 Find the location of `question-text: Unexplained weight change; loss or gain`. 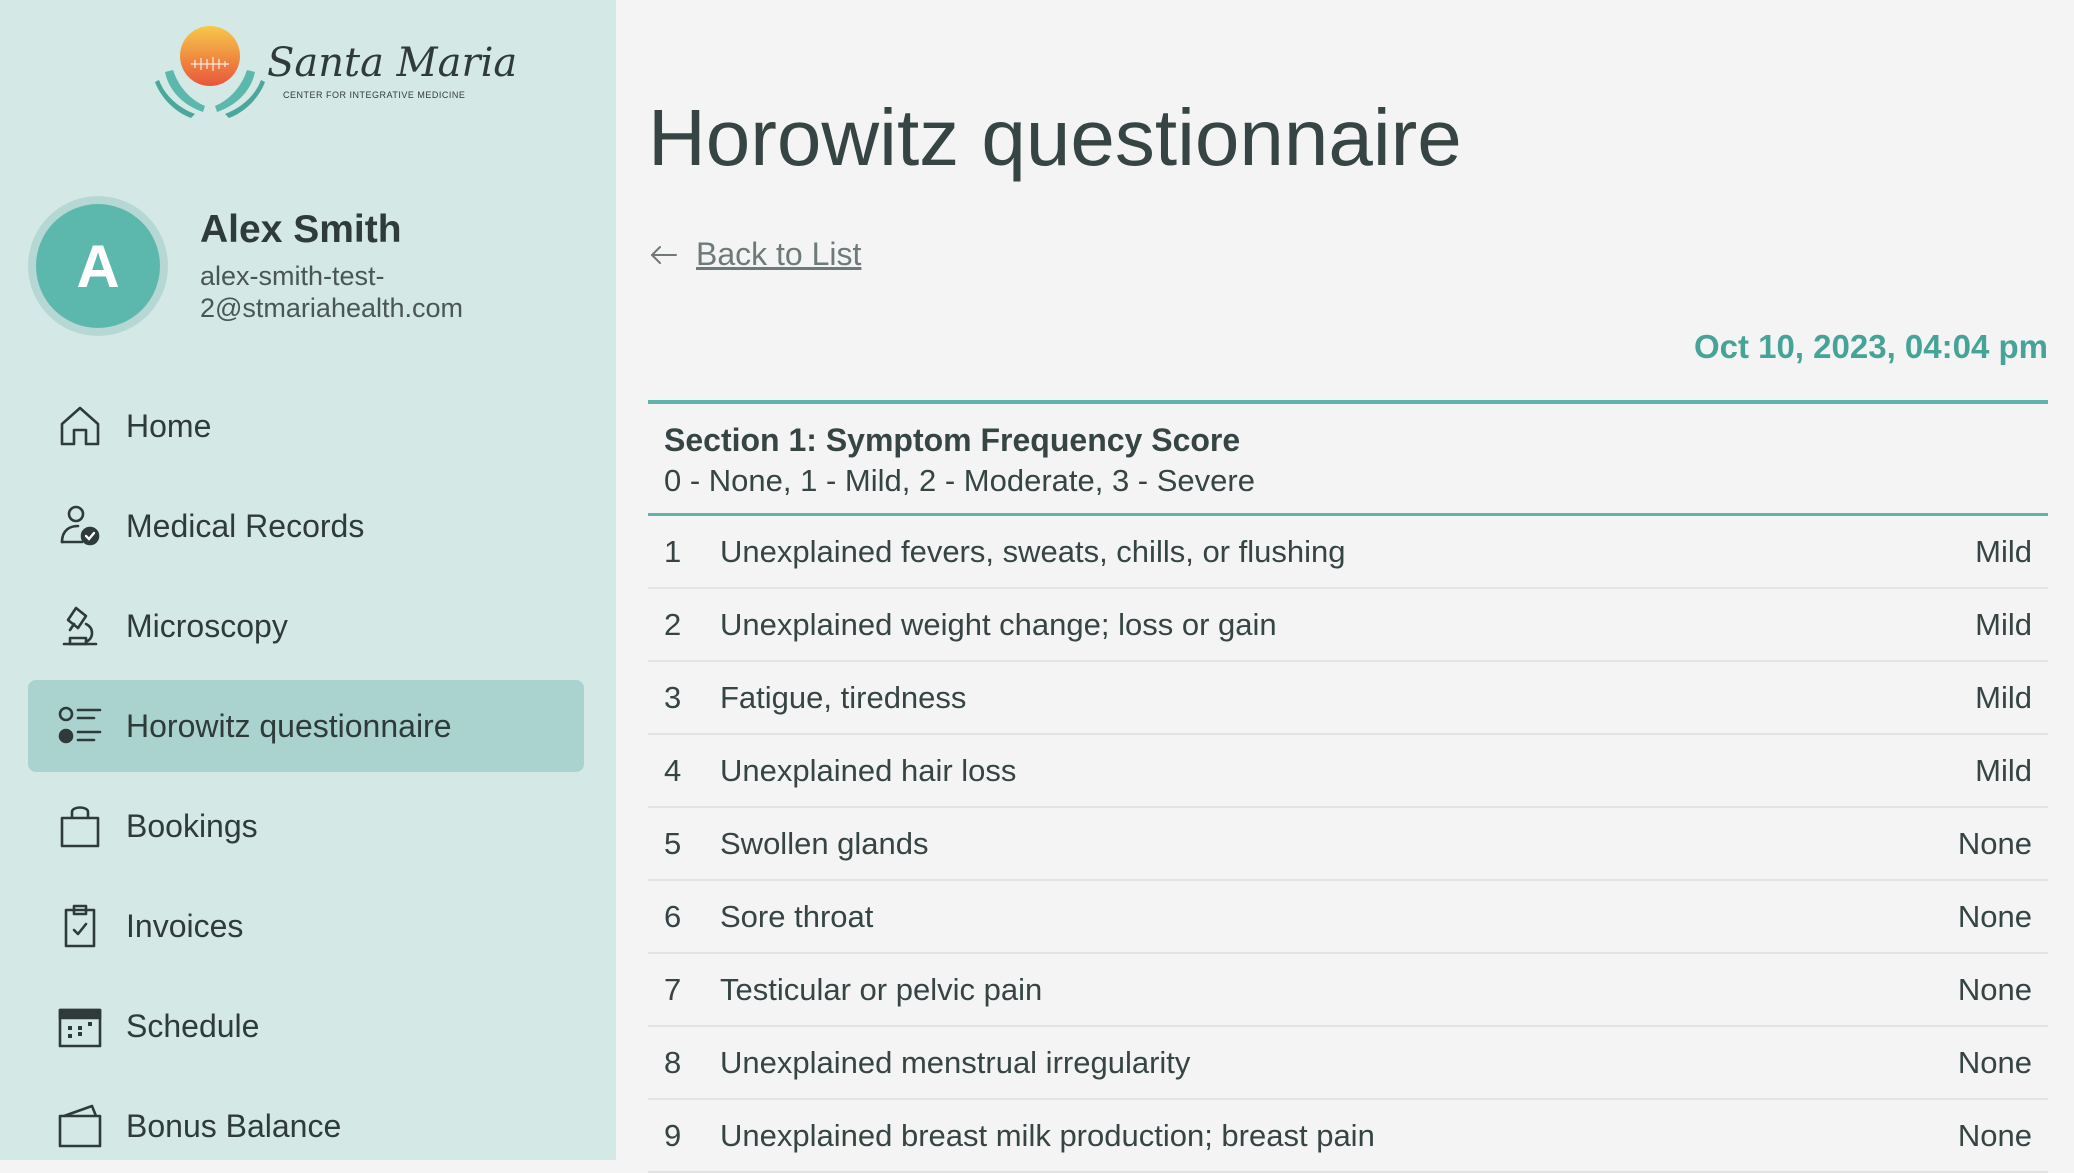

question-text: Unexplained weight change; loss or gain is located at coordinates (998, 624).